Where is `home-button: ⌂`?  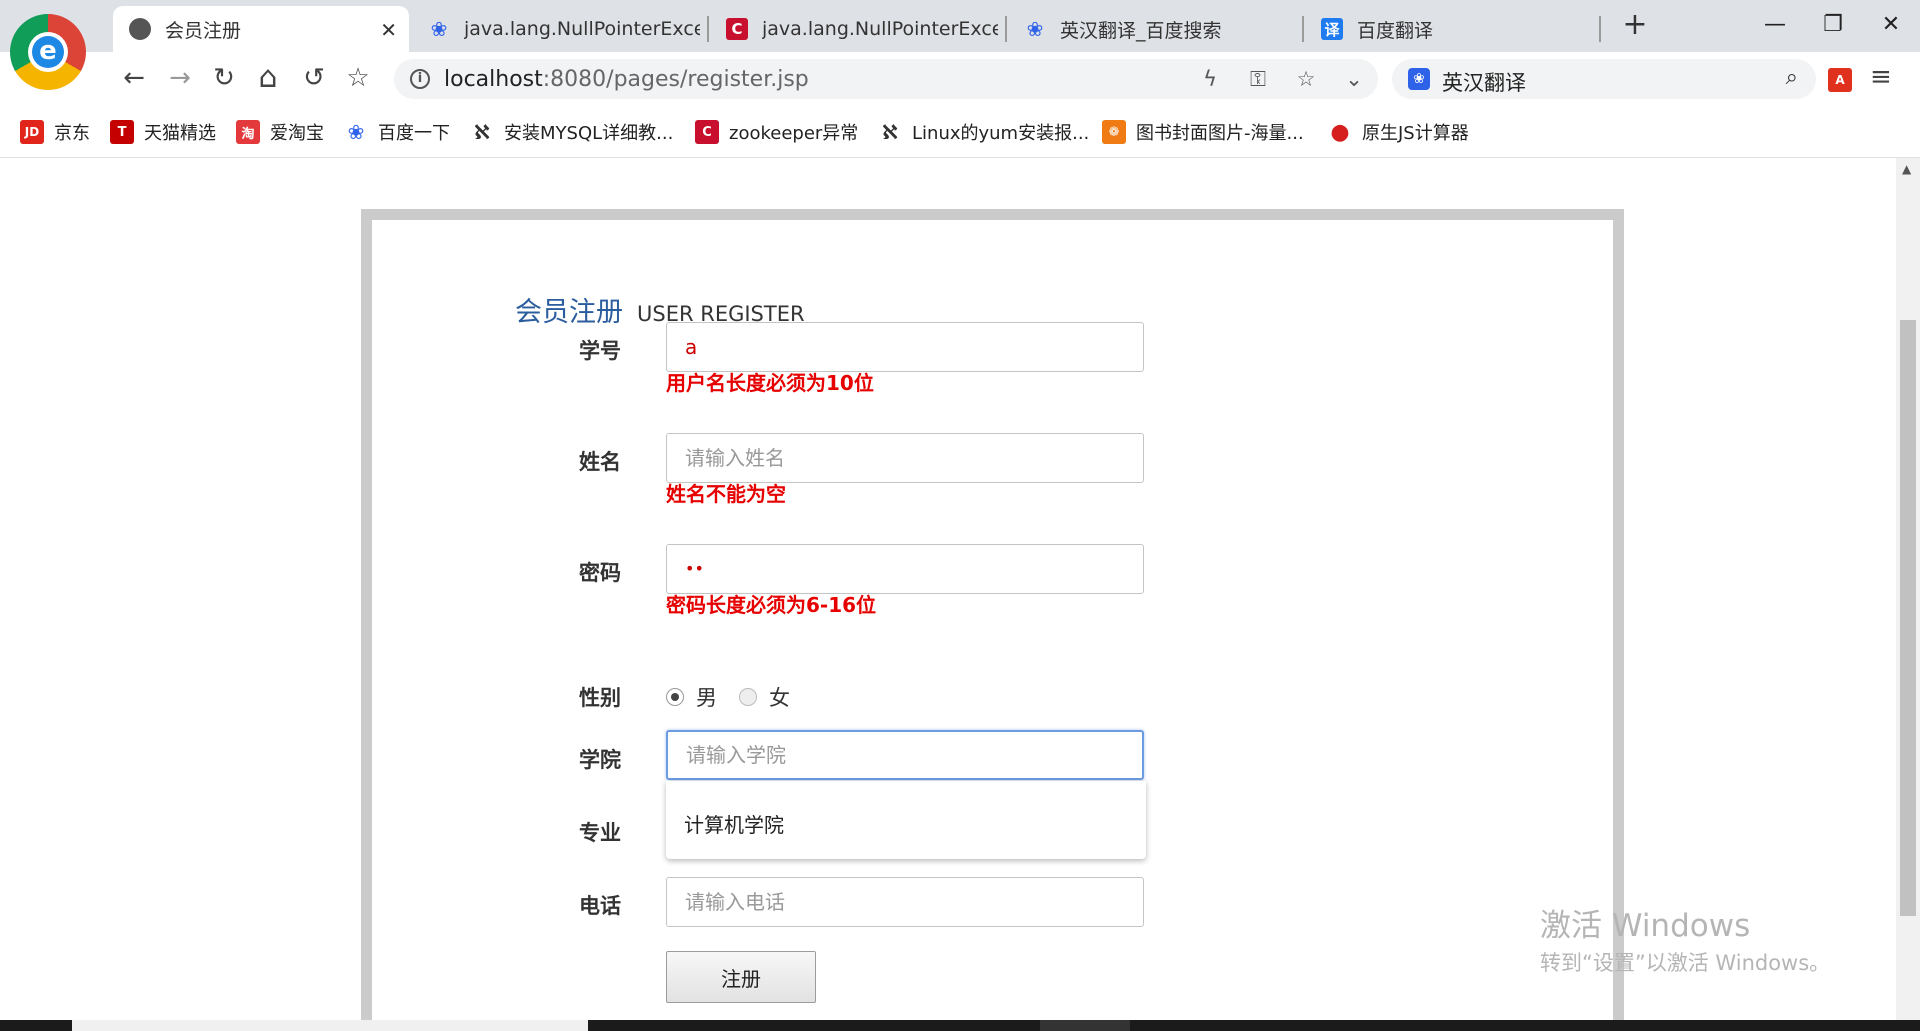
home-button: ⌂ is located at coordinates (268, 78).